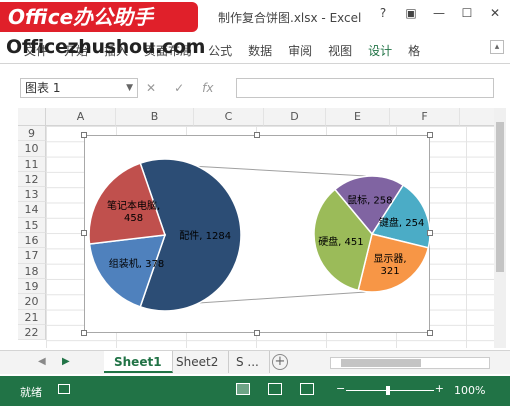  I want to click on site-watermark: Officezhushou.com, so click(106, 47).